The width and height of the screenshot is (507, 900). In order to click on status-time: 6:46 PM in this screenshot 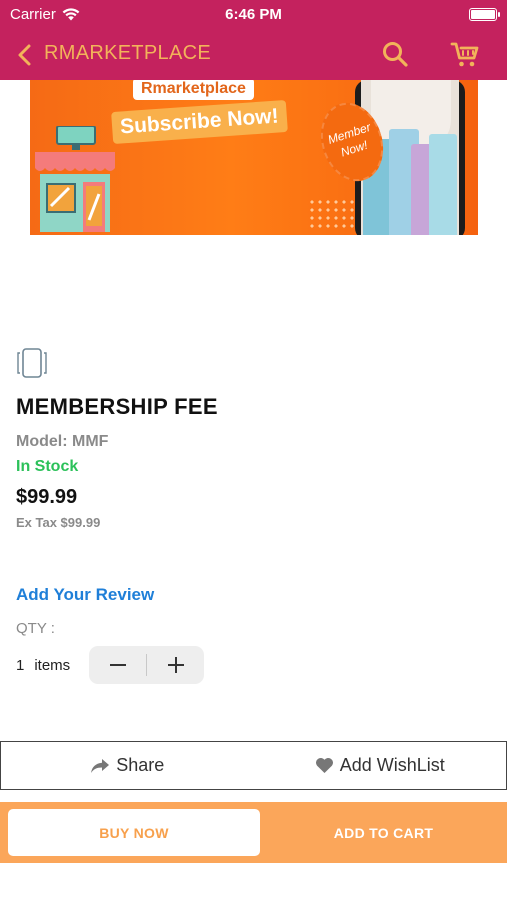, I will do `click(253, 14)`.